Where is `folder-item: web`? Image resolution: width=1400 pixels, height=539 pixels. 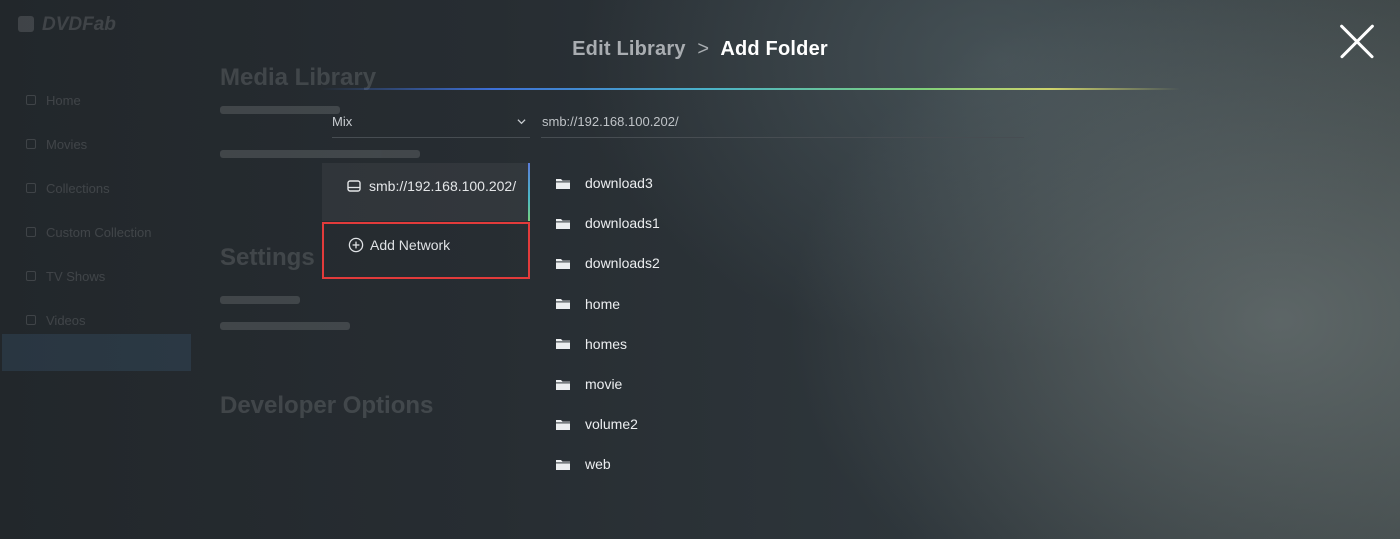 folder-item: web is located at coordinates (765, 464).